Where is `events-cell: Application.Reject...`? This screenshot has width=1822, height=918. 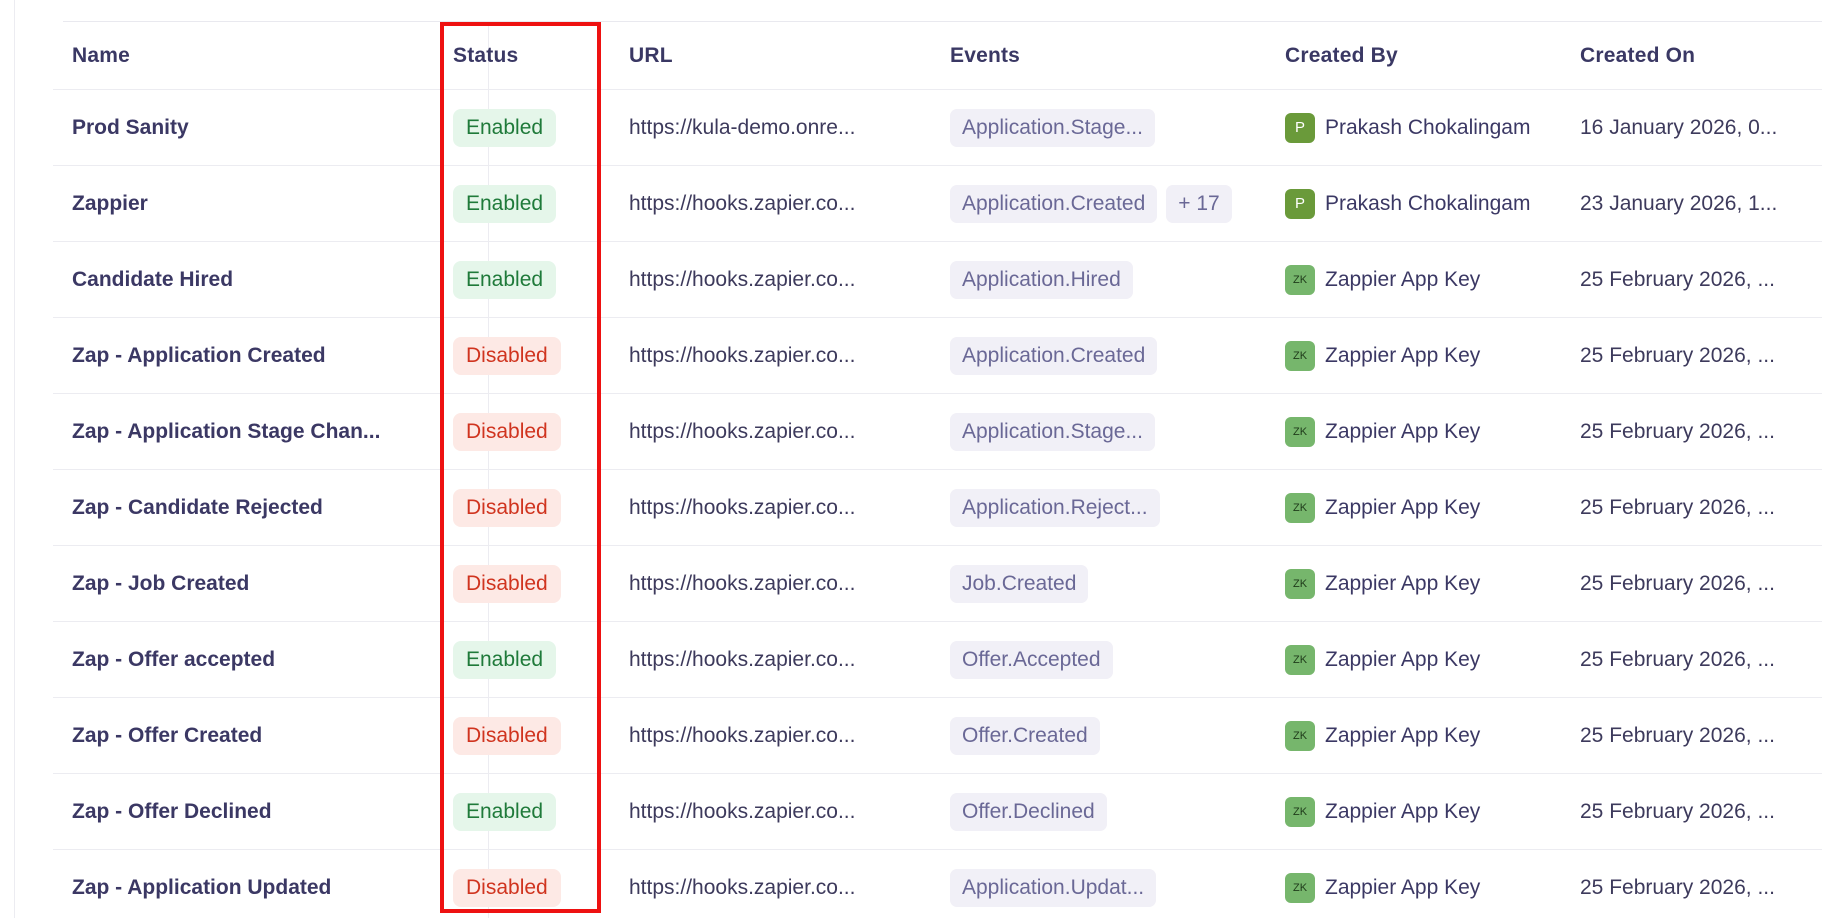
events-cell: Application.Reject... is located at coordinates (1135, 507).